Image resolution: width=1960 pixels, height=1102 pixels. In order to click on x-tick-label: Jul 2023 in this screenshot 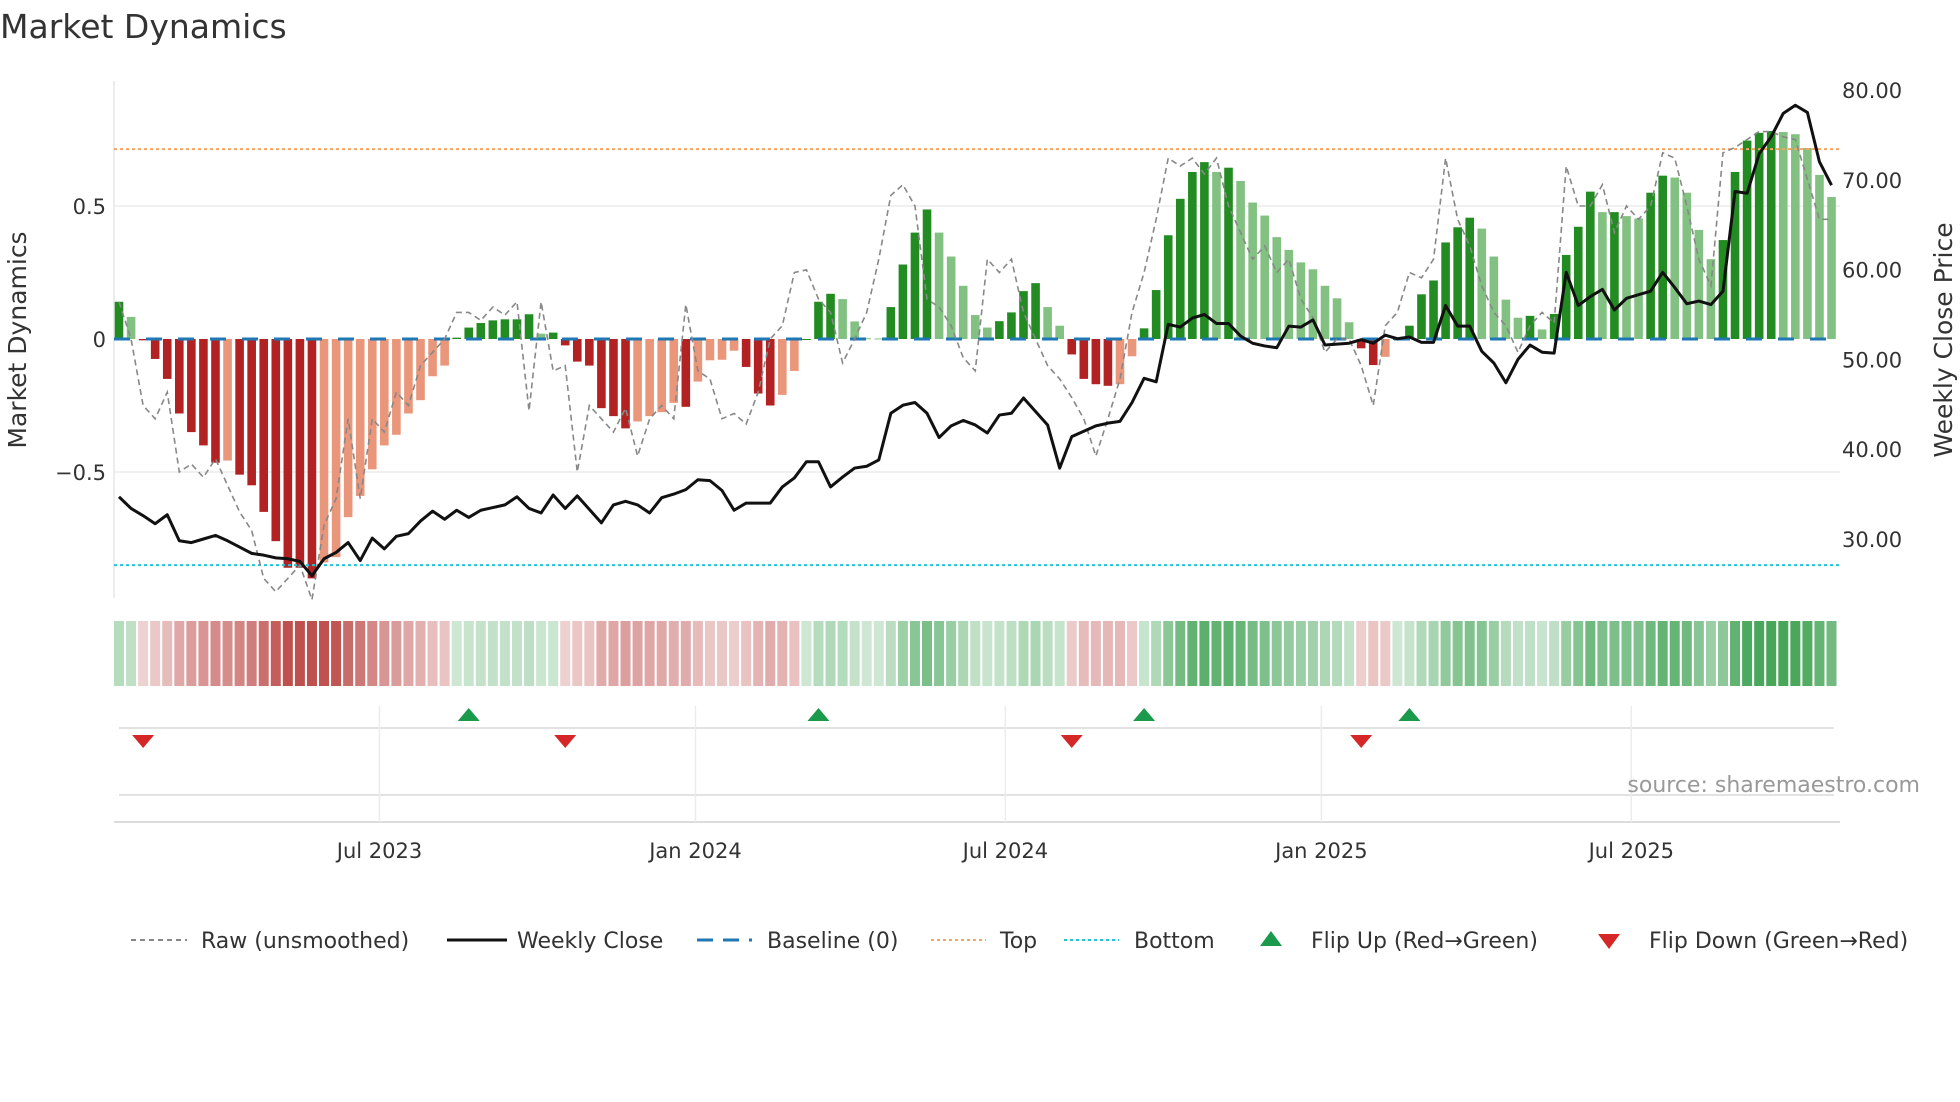, I will do `click(378, 851)`.